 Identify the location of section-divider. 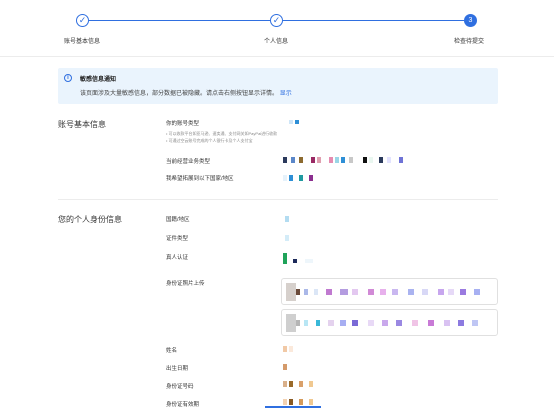
(278, 199).